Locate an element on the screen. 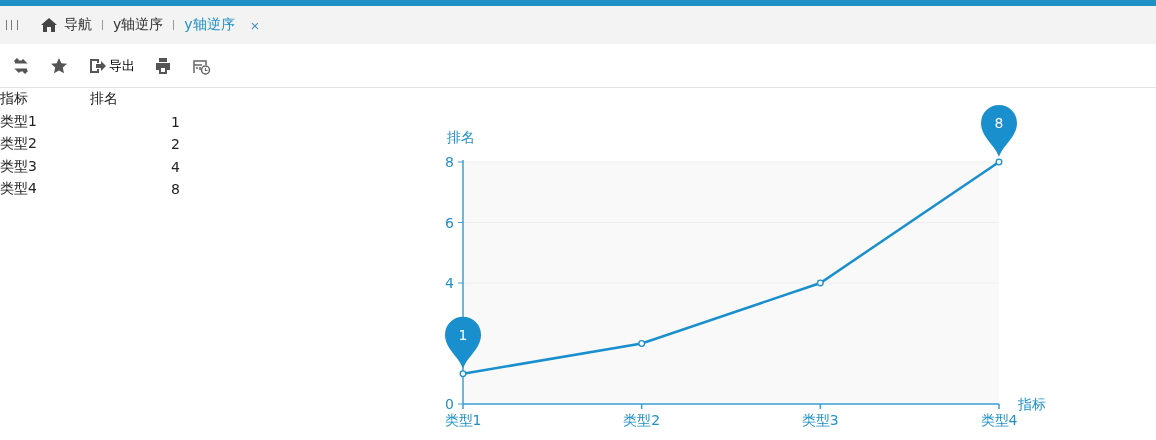  axis-title: 排名 is located at coordinates (461, 137).